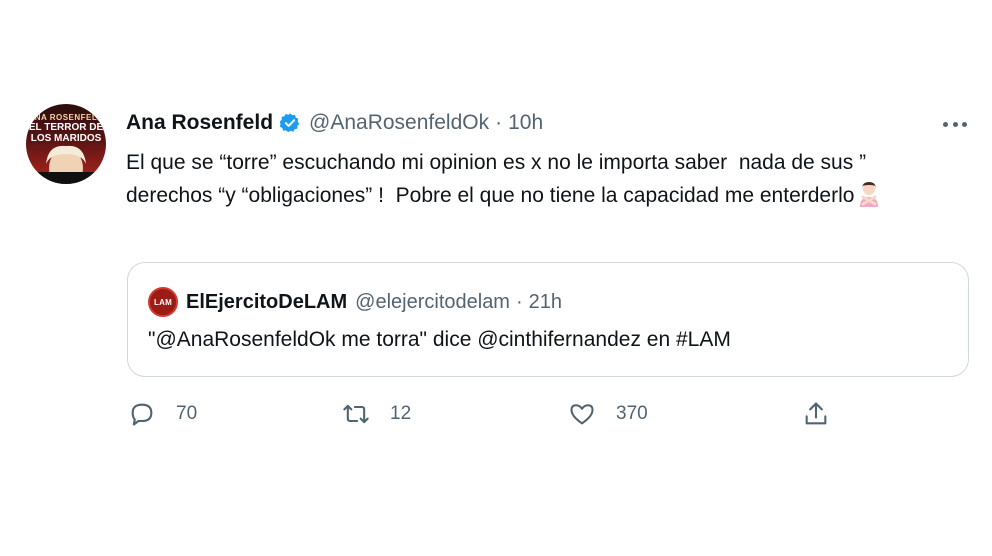 This screenshot has height=556, width=992. Describe the element at coordinates (356, 414) in the screenshot. I see `retweet-icon` at that location.